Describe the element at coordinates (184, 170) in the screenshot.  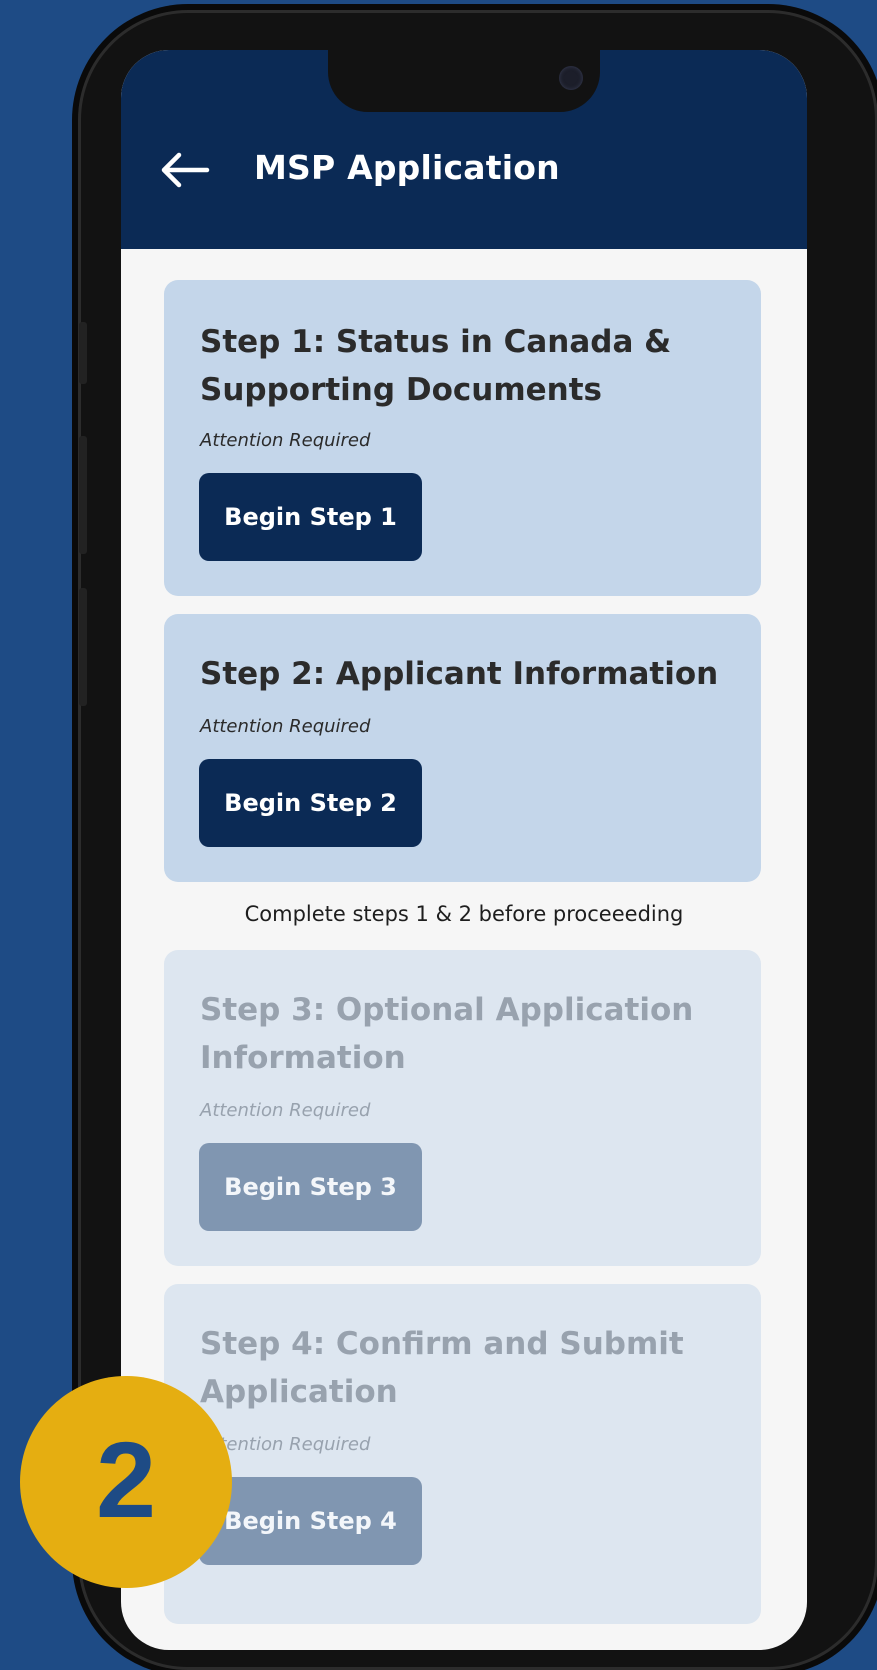
I see `arrow-left-icon` at that location.